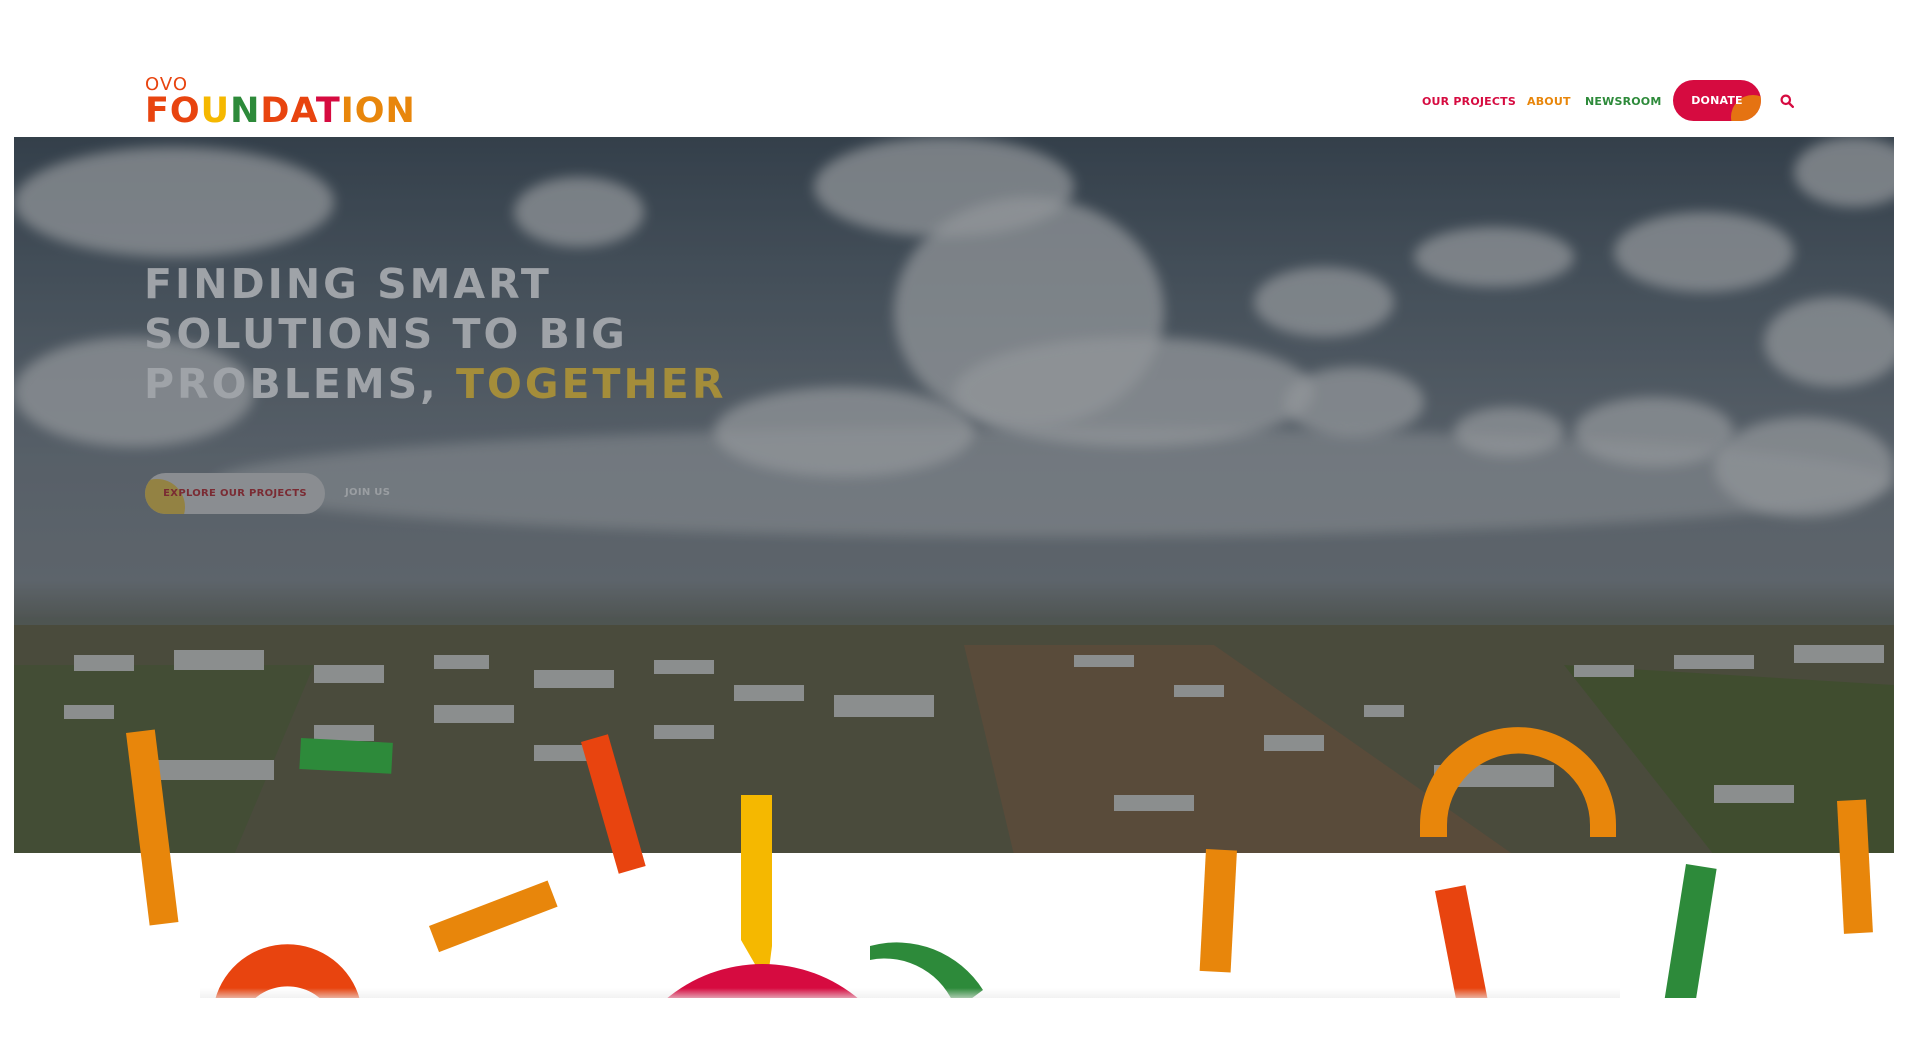 The width and height of the screenshot is (1914, 1062). What do you see at coordinates (957, 1030) in the screenshot?
I see `page-bottom-area` at bounding box center [957, 1030].